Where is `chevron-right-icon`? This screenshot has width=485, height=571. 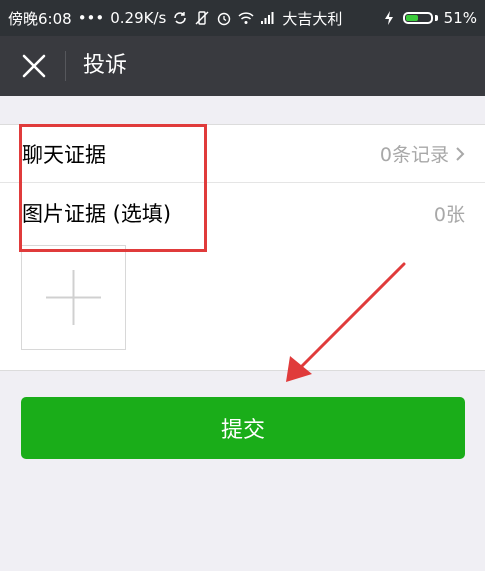
chevron-right-icon is located at coordinates (460, 153).